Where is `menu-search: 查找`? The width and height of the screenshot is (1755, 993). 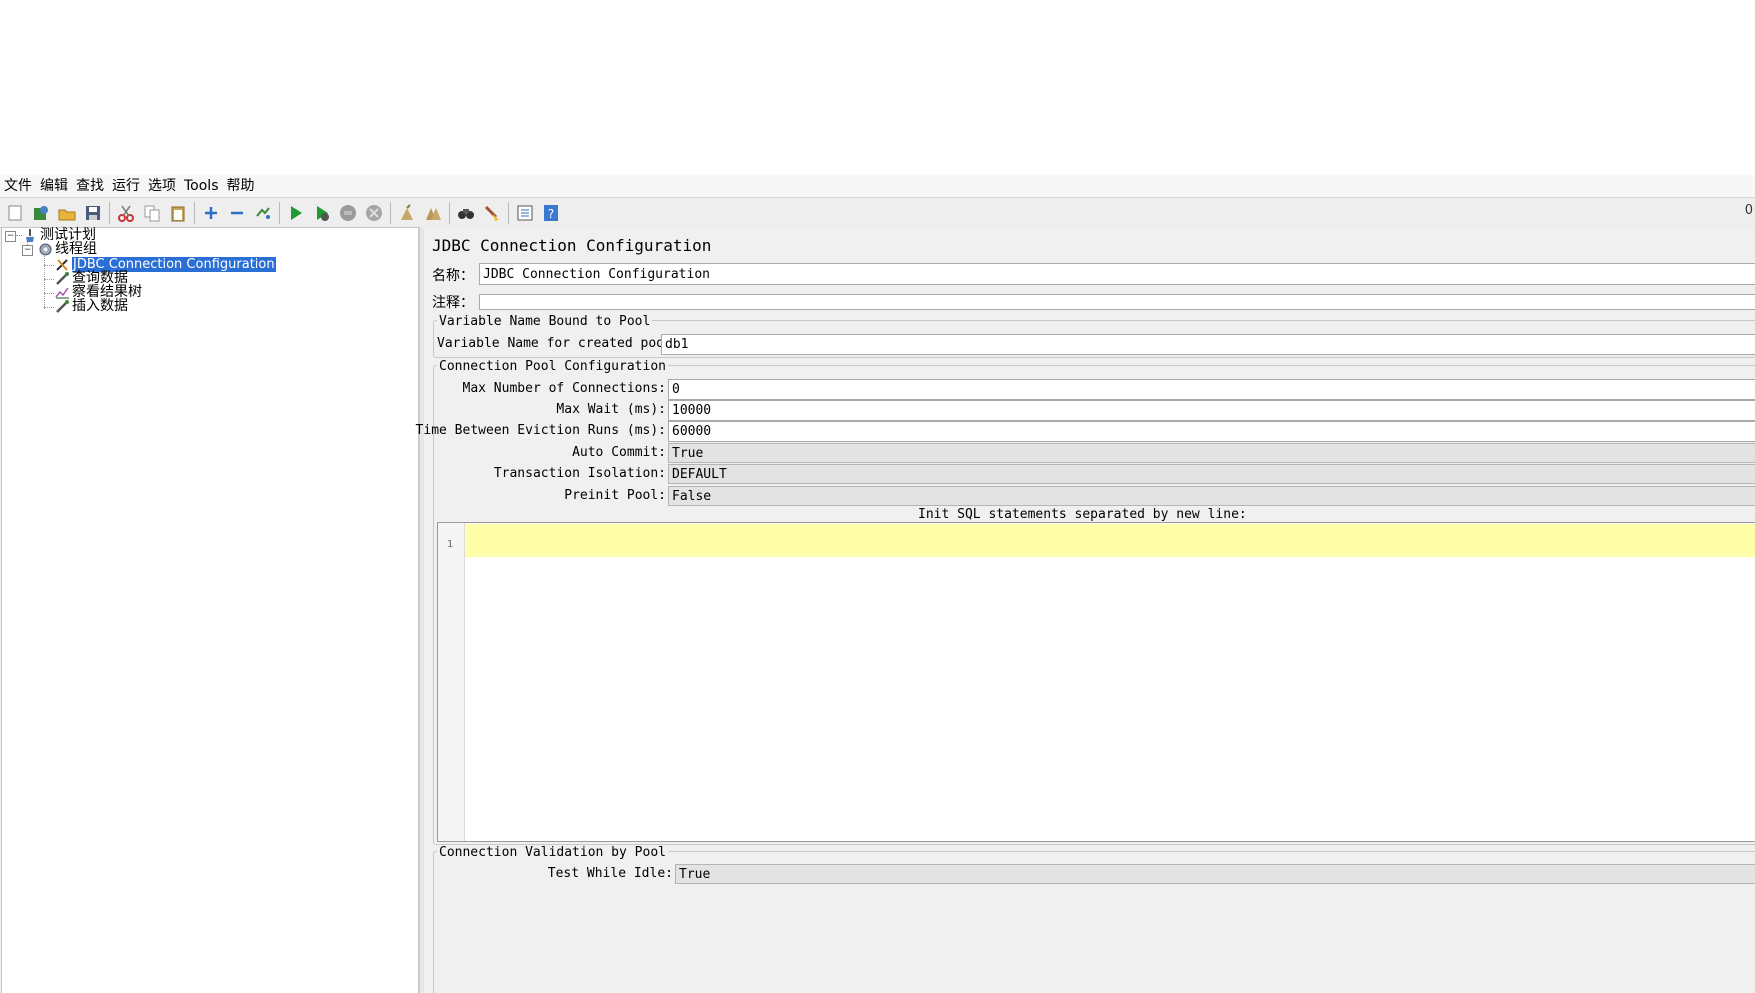
menu-search: 查找 is located at coordinates (90, 186).